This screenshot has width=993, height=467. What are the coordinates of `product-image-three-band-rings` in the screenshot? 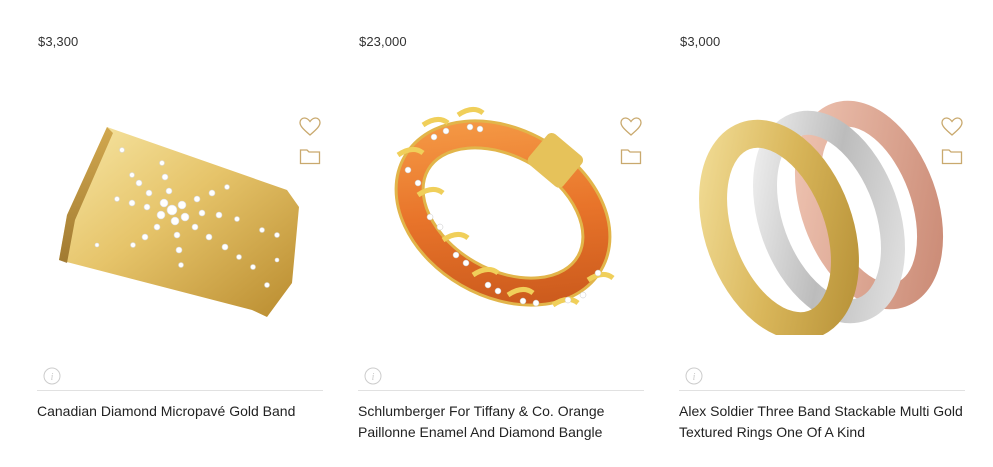 It's located at (822, 215).